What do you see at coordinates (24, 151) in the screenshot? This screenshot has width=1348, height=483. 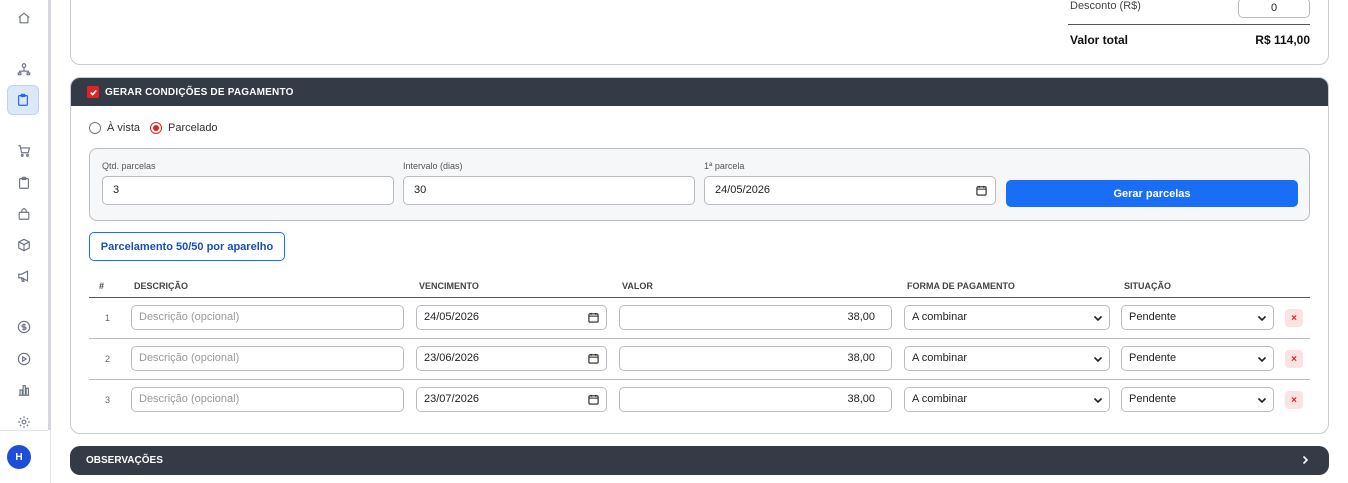 I see `cart-icon` at bounding box center [24, 151].